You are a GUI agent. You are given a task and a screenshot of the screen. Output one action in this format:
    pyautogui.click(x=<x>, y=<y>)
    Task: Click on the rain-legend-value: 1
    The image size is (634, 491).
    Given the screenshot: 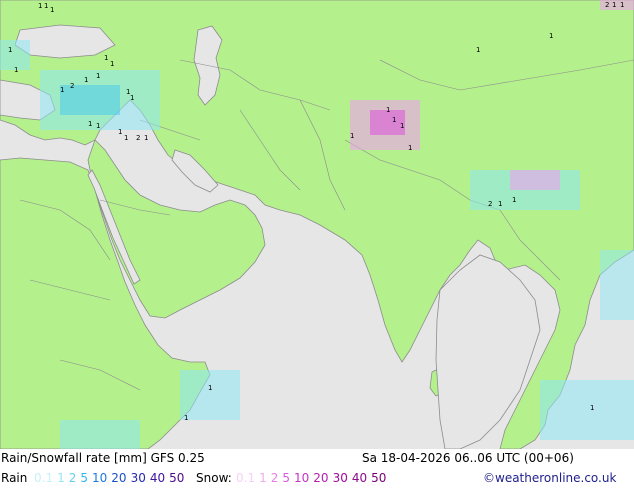 What is the action you would take?
    pyautogui.click(x=61, y=478)
    